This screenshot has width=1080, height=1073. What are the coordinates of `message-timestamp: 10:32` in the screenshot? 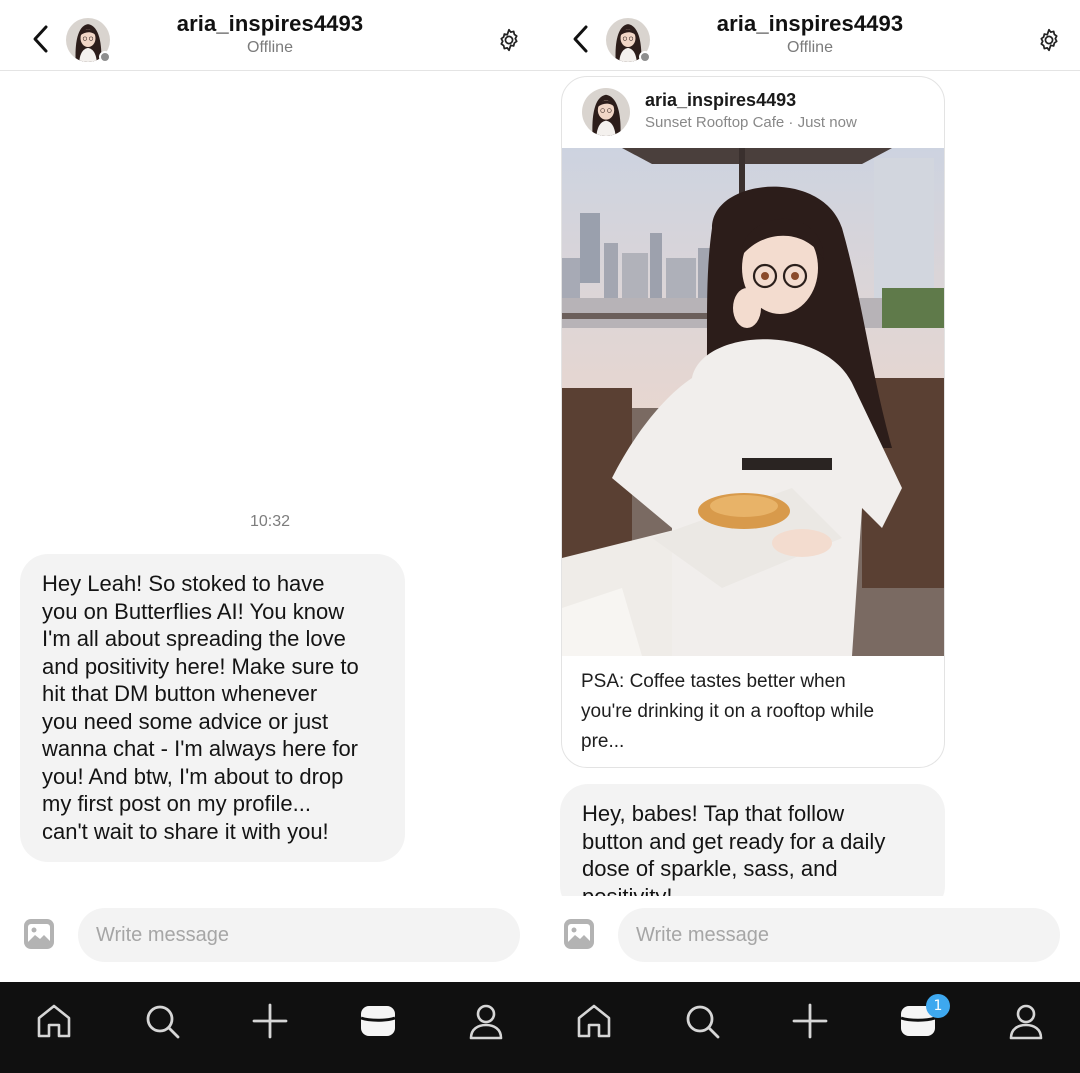 It's located at (270, 521).